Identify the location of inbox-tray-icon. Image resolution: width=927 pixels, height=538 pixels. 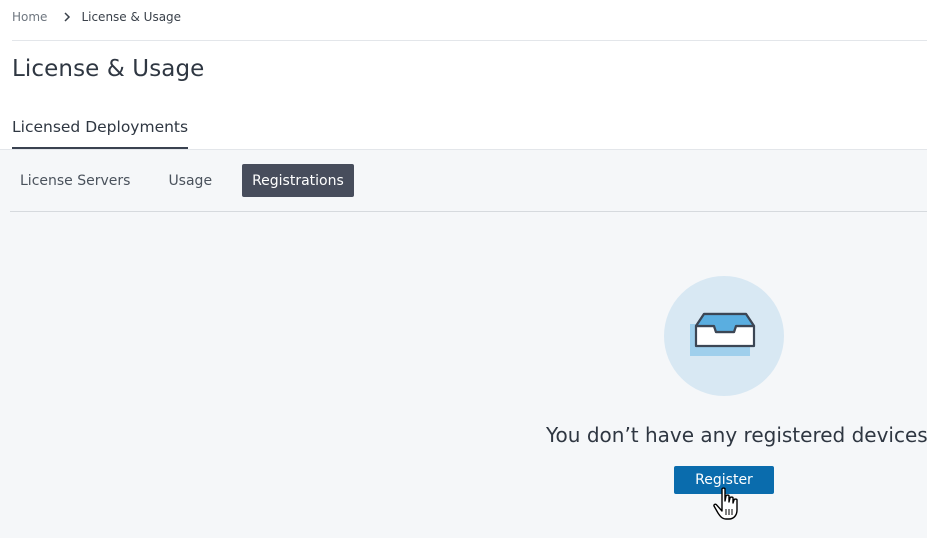
(724, 336).